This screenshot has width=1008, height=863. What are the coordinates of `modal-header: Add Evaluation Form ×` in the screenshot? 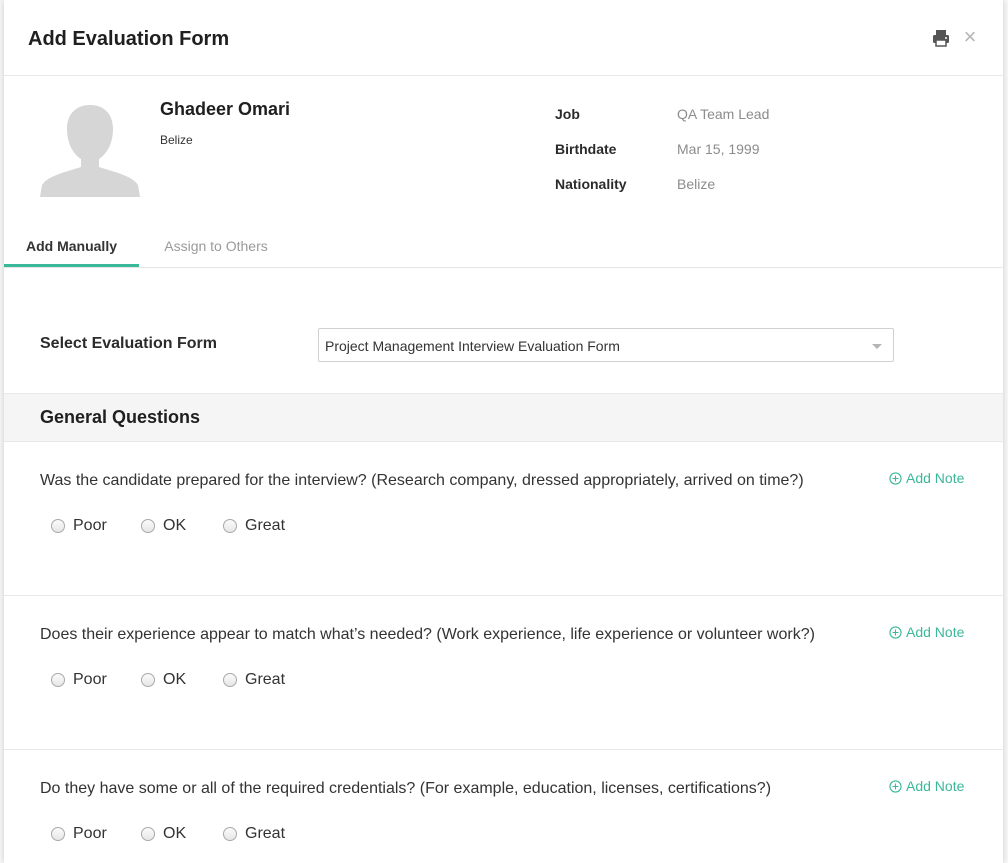 It's located at (503, 38).